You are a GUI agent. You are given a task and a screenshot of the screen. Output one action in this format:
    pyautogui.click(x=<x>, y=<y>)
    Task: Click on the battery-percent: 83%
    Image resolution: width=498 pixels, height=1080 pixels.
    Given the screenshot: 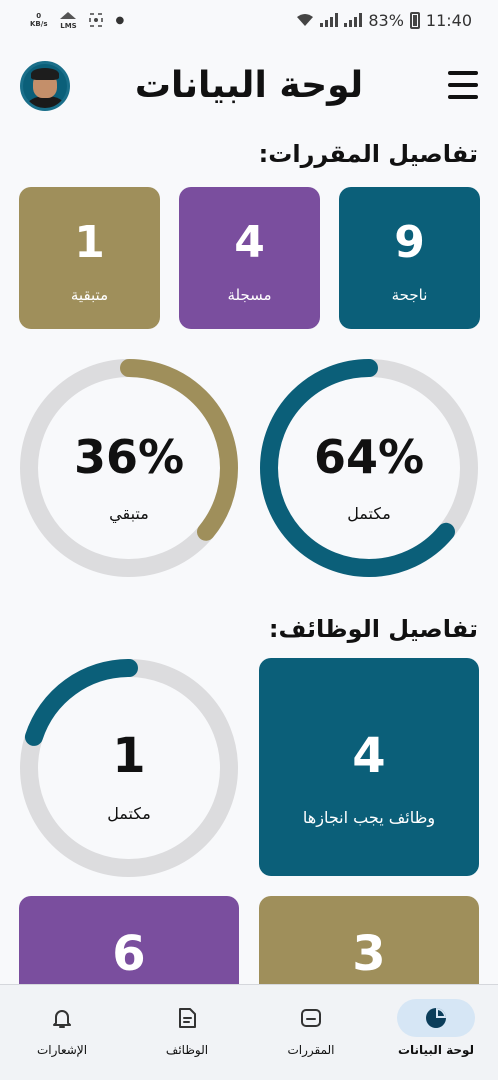 What is the action you would take?
    pyautogui.click(x=386, y=20)
    